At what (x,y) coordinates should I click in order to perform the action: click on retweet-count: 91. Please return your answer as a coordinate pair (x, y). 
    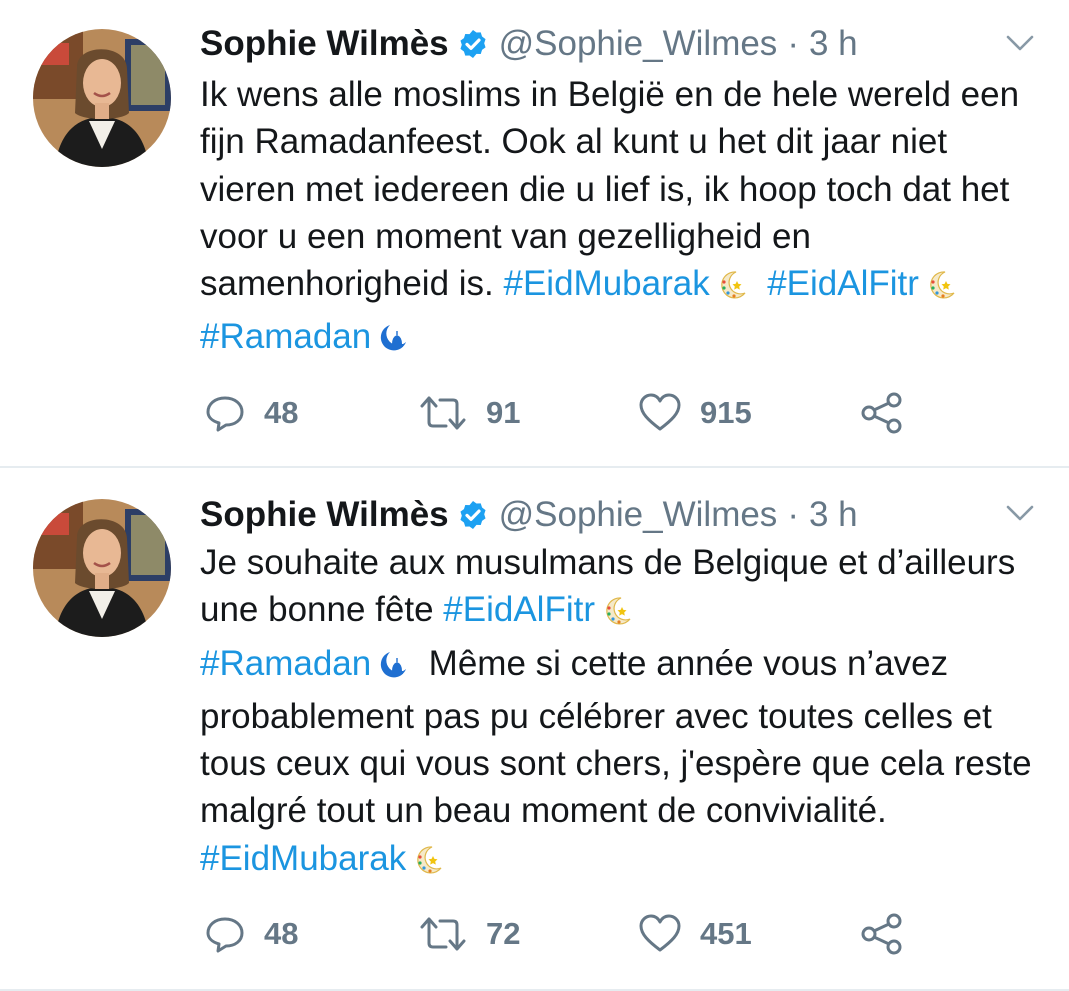
    Looking at the image, I should click on (503, 412).